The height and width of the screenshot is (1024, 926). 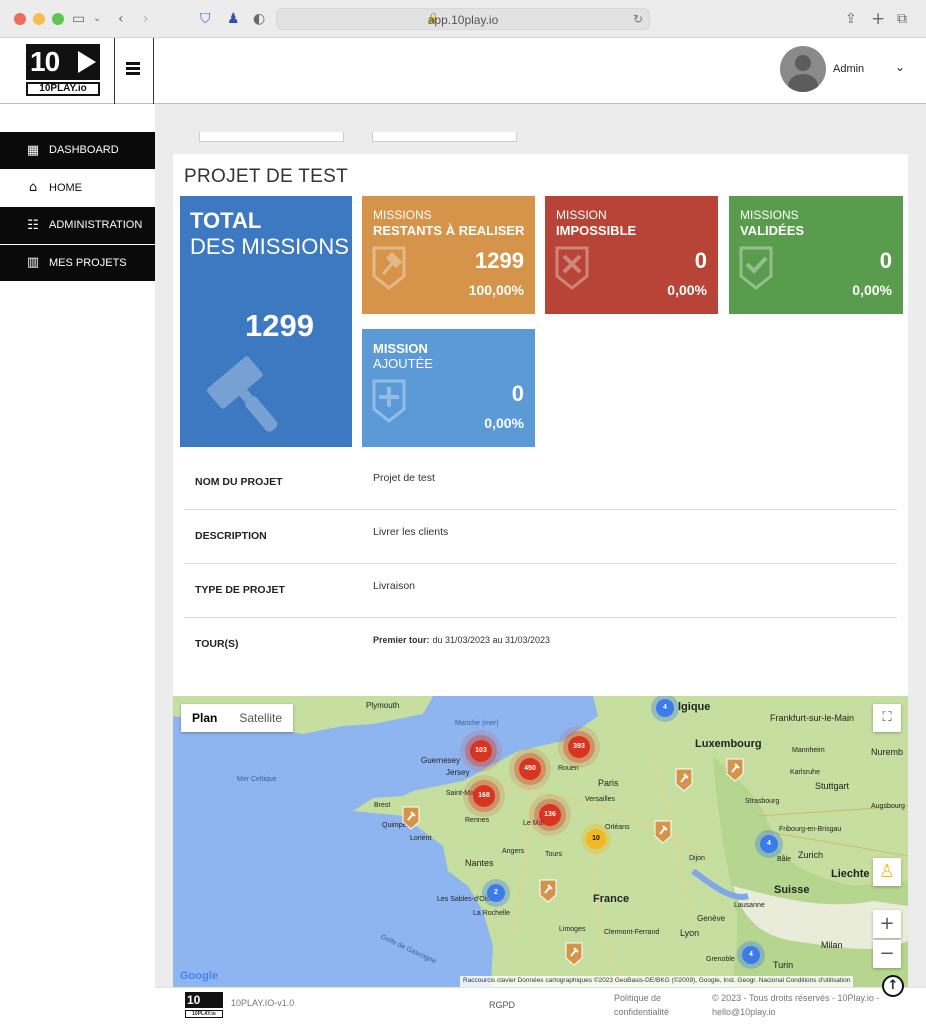 What do you see at coordinates (481, 751) in the screenshot?
I see `map-cluster: 103` at bounding box center [481, 751].